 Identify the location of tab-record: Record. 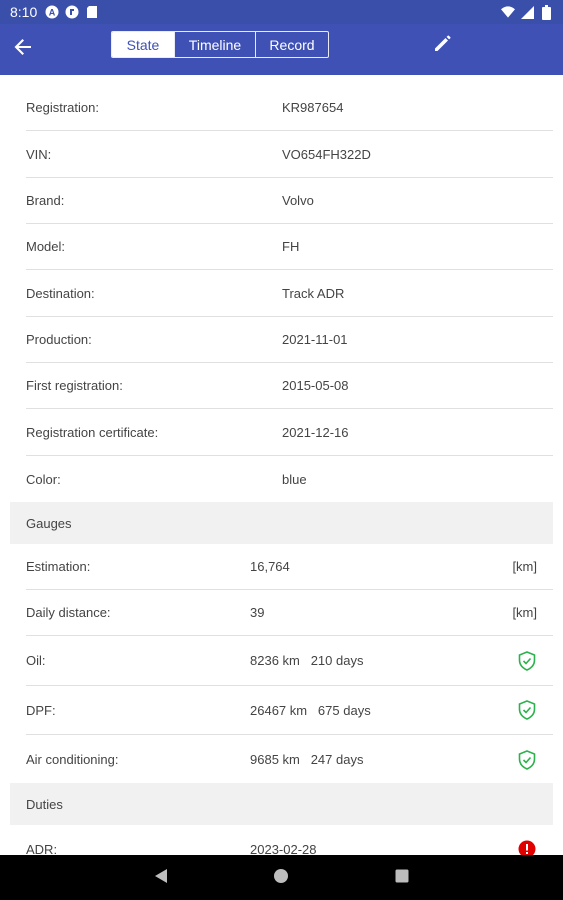
(292, 44).